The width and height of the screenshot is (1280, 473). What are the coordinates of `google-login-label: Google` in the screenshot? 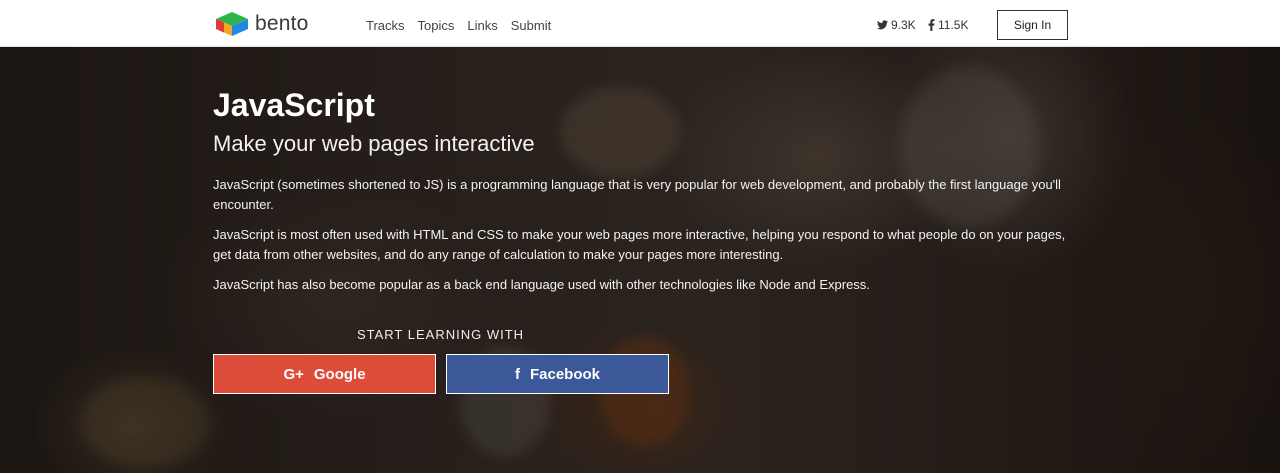 It's located at (339, 374).